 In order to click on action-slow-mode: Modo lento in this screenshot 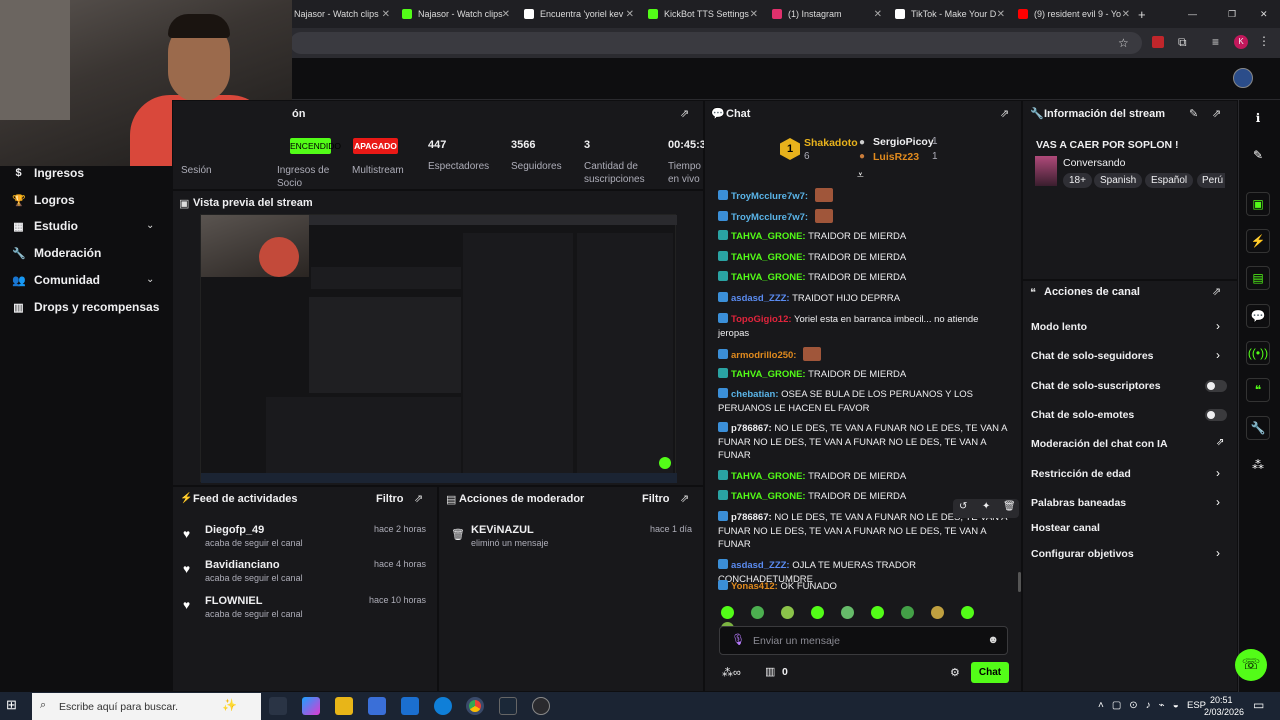, I will do `click(1059, 327)`.